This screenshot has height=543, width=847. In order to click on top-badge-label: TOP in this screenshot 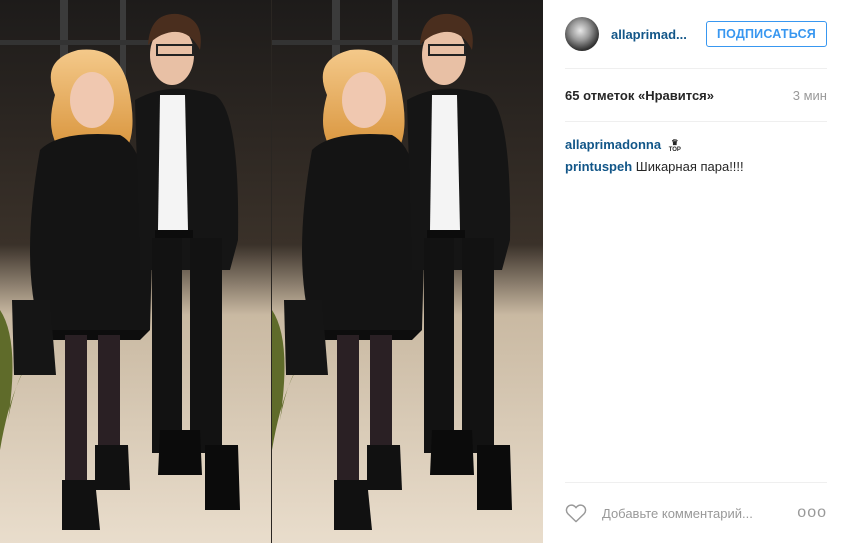, I will do `click(674, 149)`.